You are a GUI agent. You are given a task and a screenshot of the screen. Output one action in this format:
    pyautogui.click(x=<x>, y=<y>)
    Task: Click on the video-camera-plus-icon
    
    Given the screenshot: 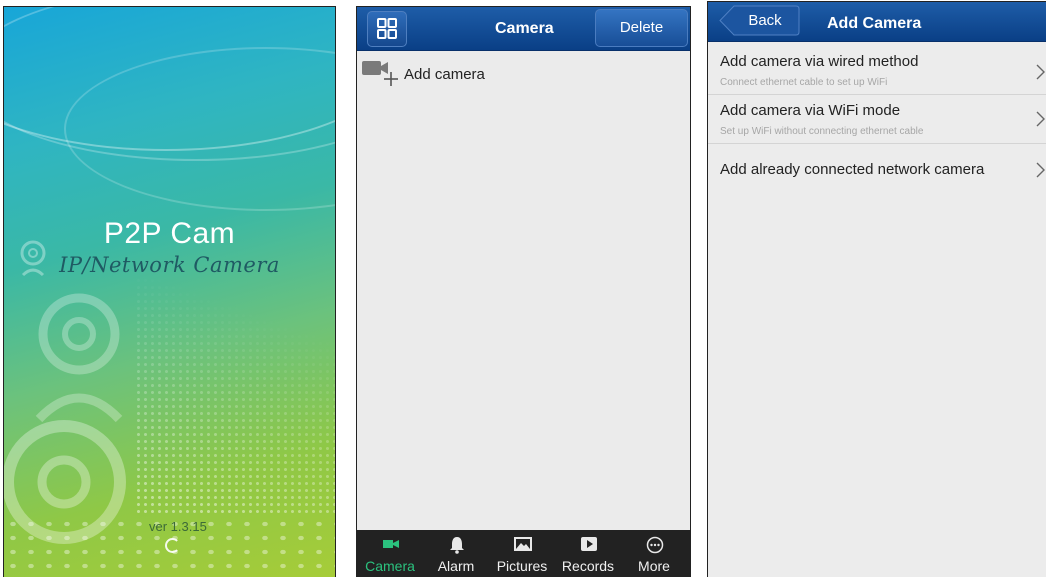 What is the action you would take?
    pyautogui.click(x=380, y=73)
    